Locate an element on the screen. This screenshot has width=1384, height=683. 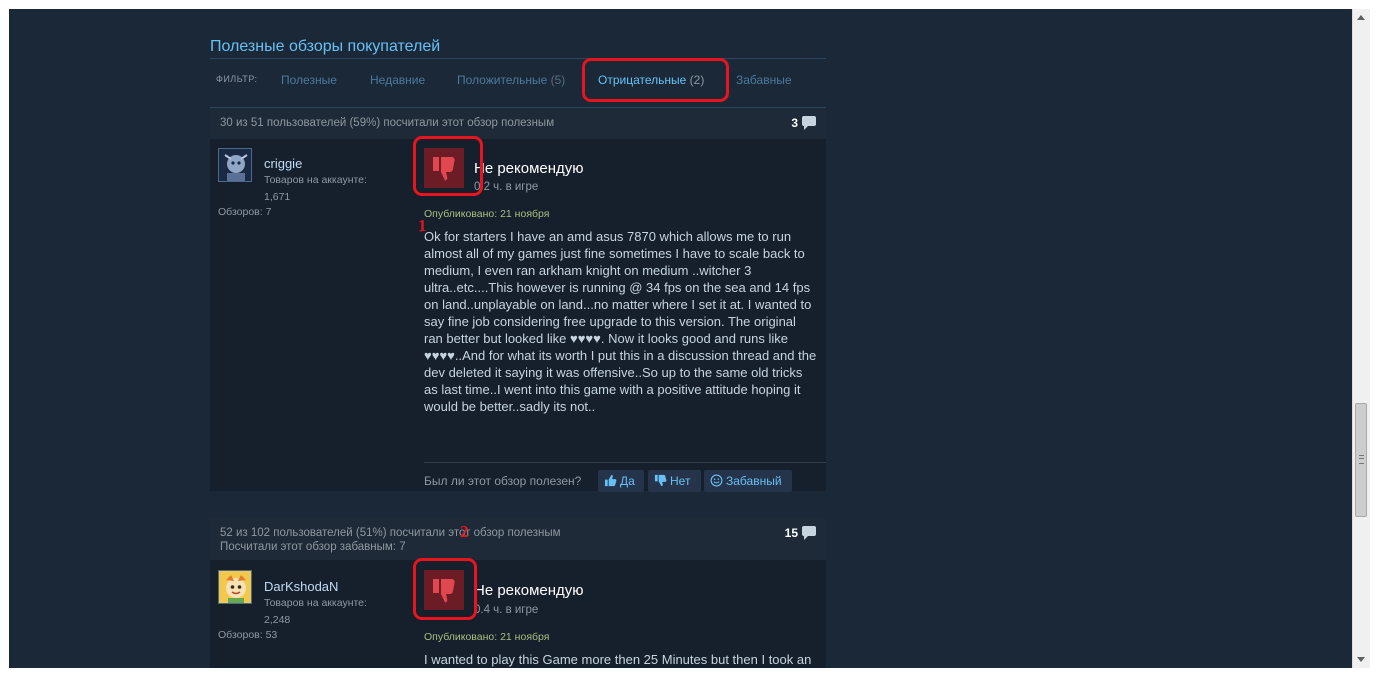
filter-tab-count: (2) is located at coordinates (697, 80).